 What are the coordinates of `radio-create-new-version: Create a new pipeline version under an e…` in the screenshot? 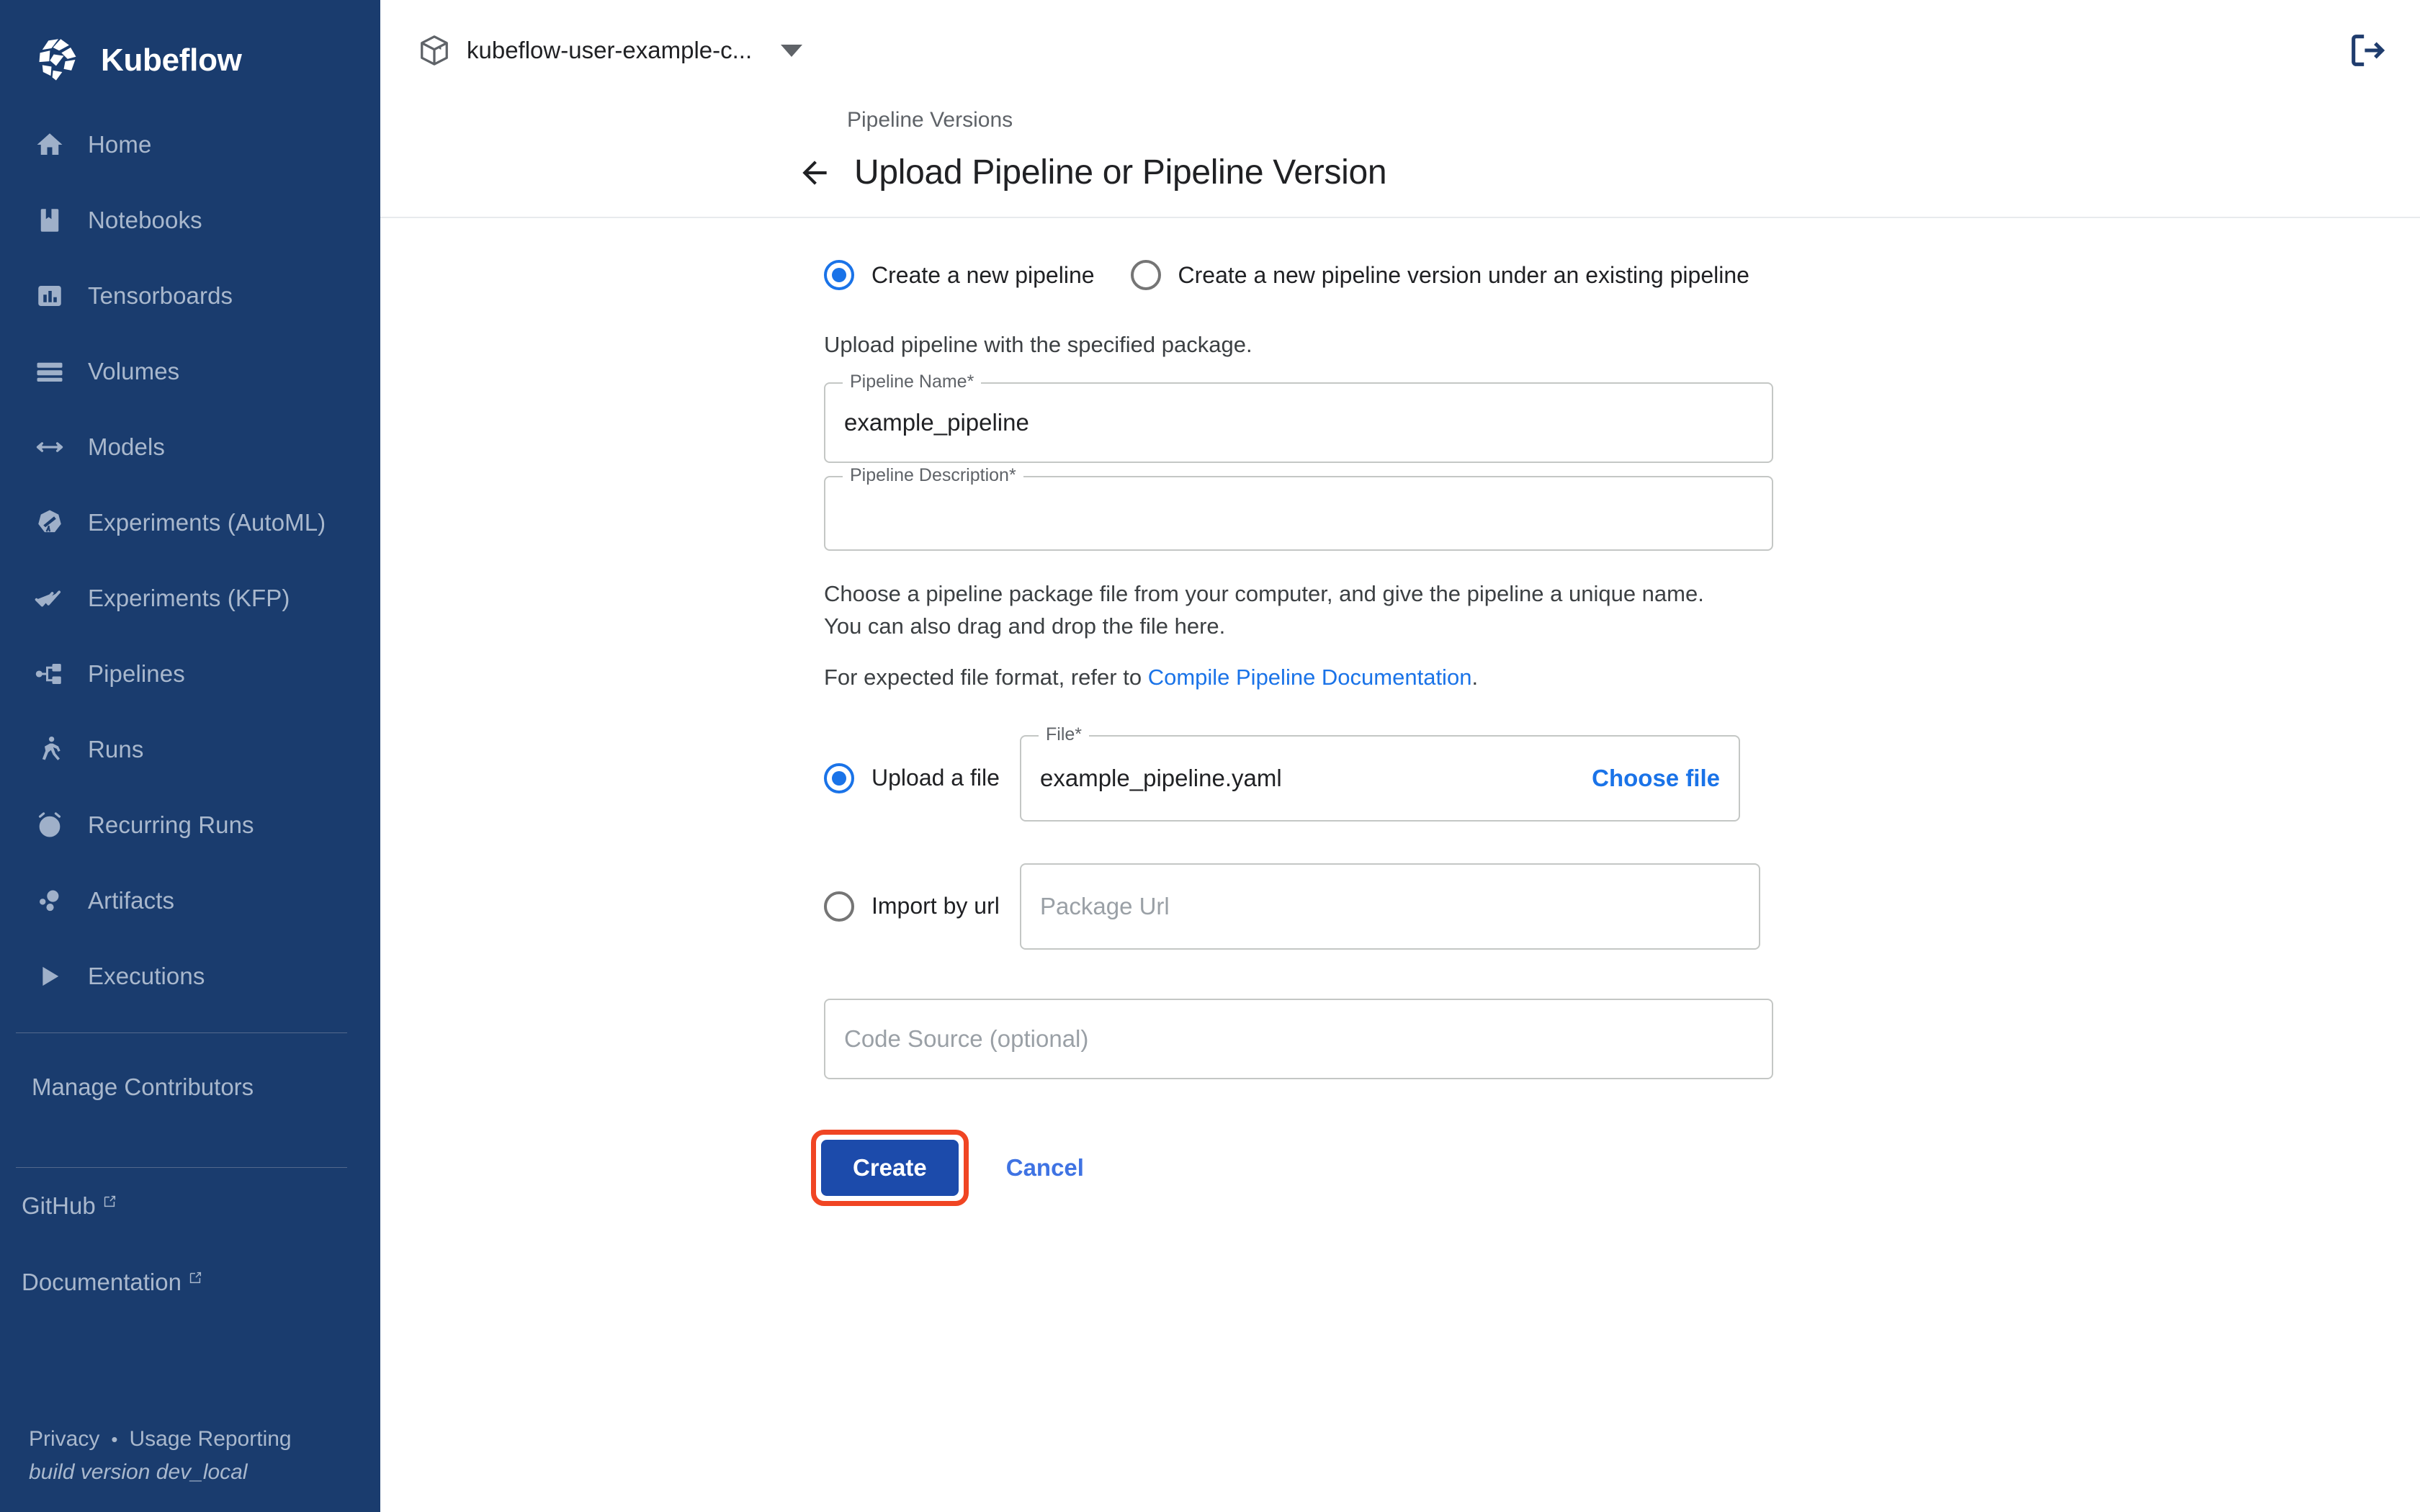 It's located at (1439, 275).